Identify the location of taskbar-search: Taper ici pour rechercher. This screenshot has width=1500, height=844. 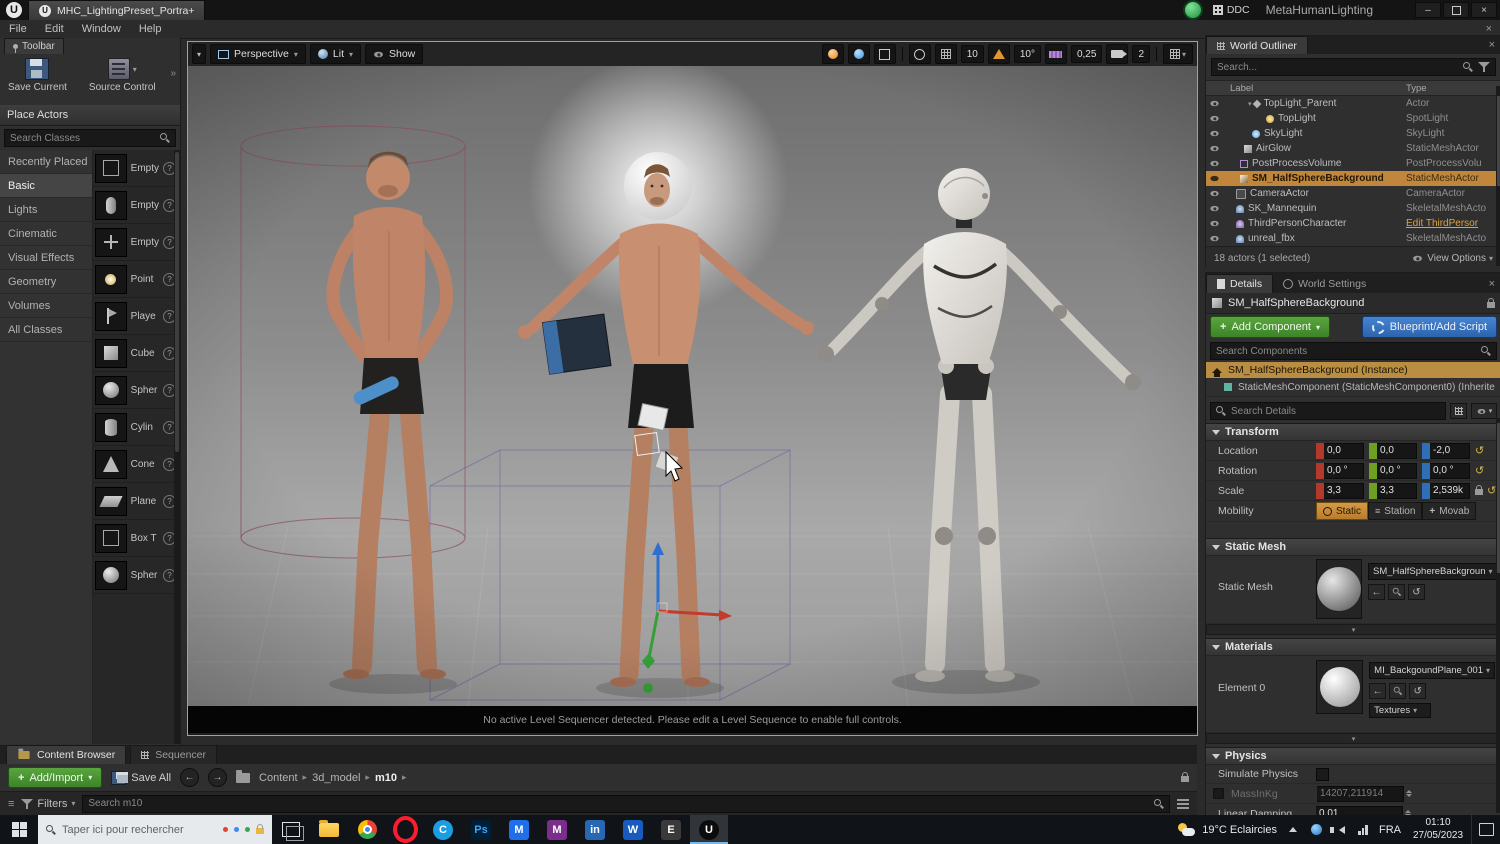
(155, 829).